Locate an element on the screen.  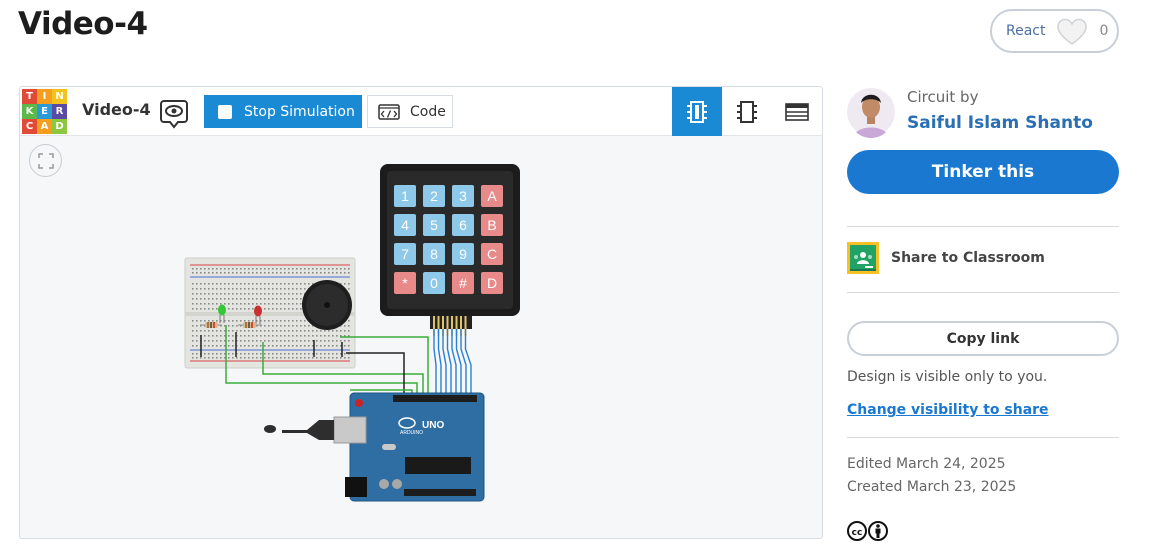
tinkercad-logo: TINKERCAD is located at coordinates (44, 111).